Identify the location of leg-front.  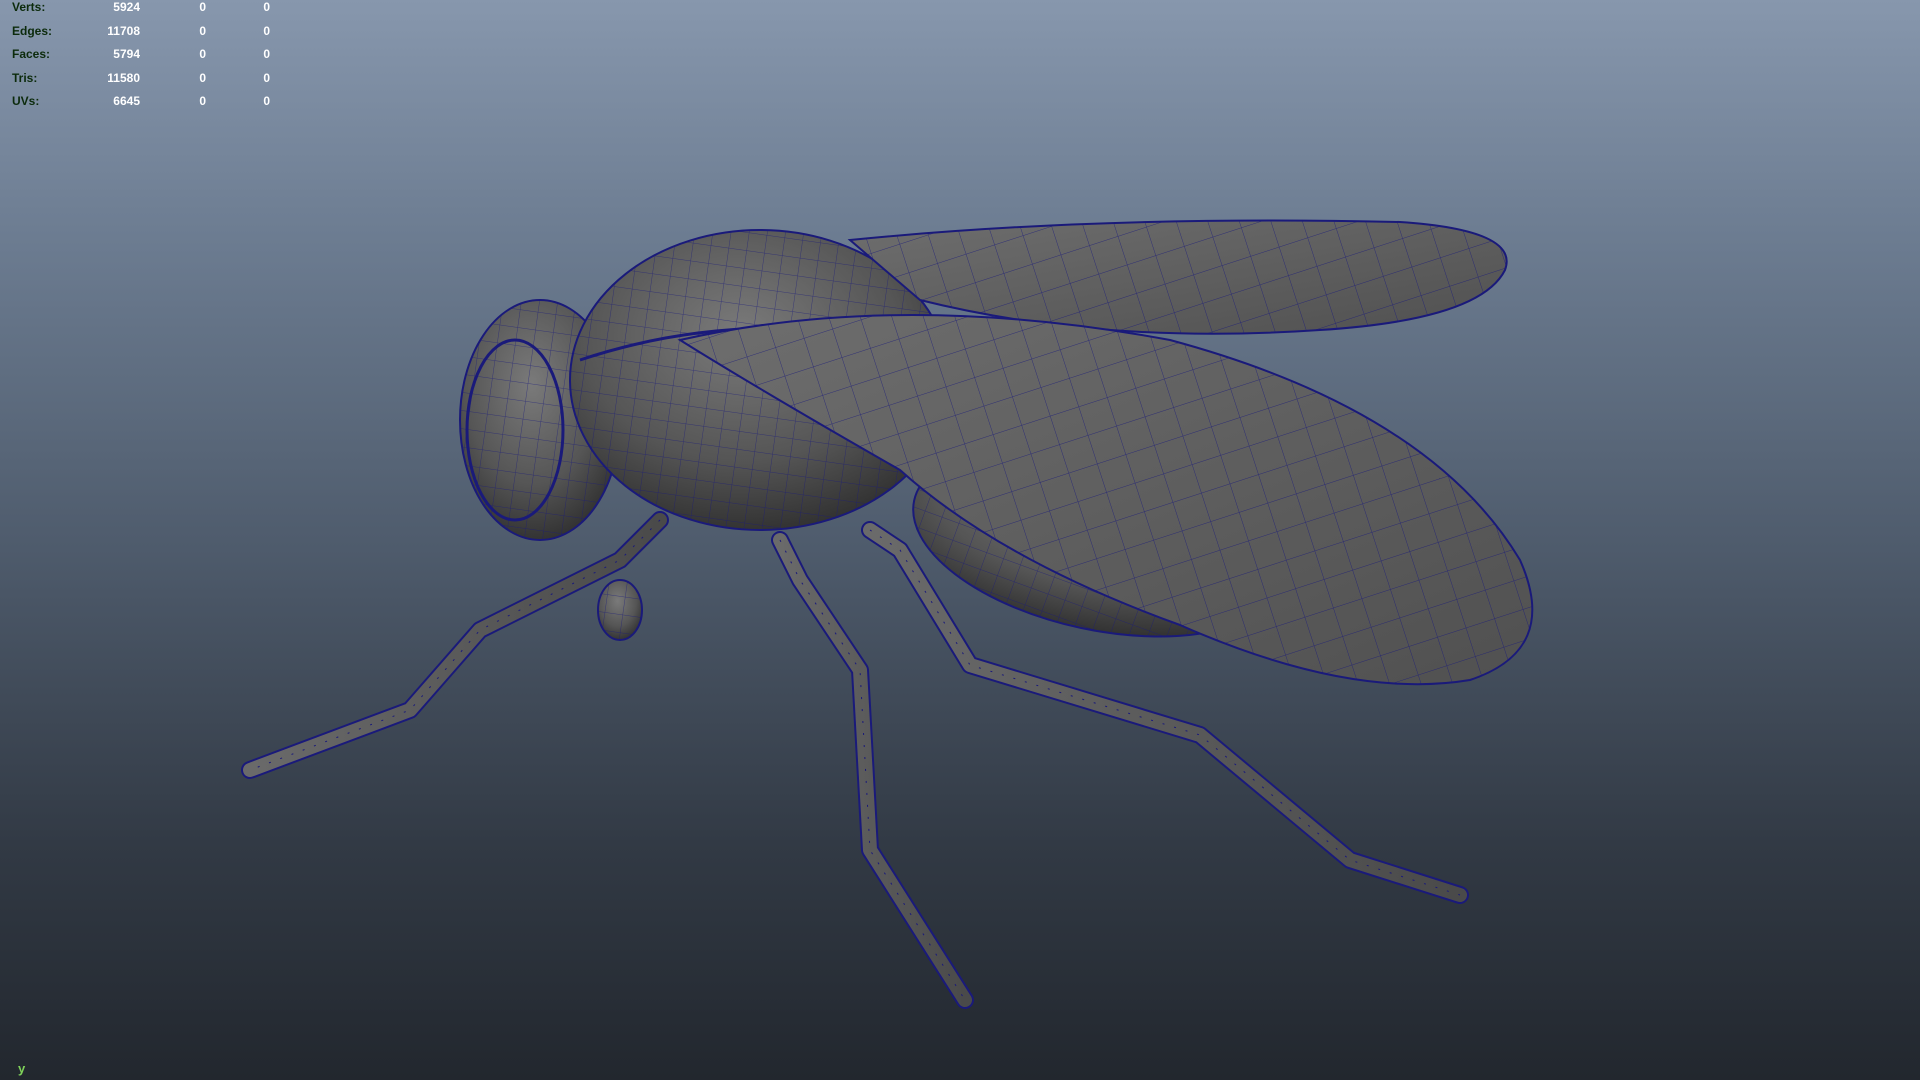
(455, 645).